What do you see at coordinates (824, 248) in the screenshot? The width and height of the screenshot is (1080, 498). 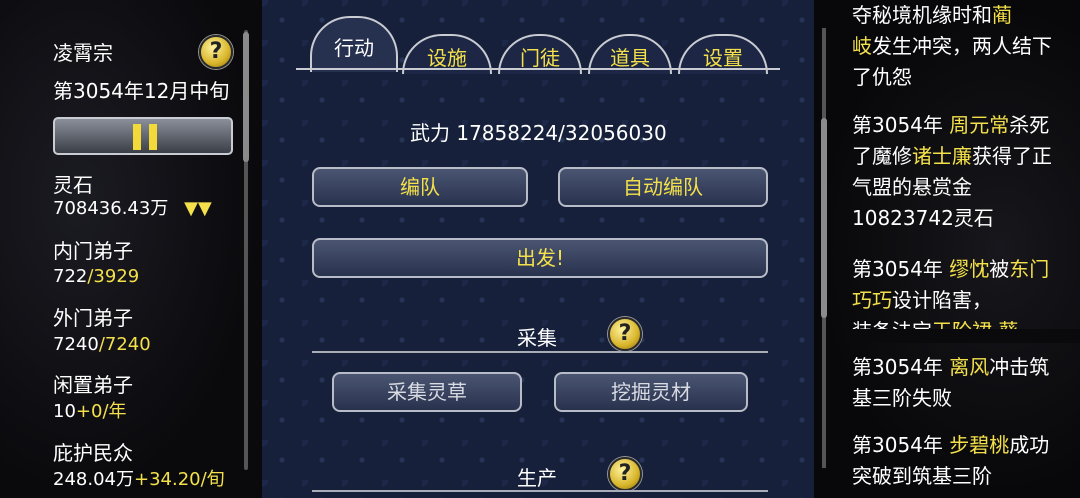 I see `log-scrollbar` at bounding box center [824, 248].